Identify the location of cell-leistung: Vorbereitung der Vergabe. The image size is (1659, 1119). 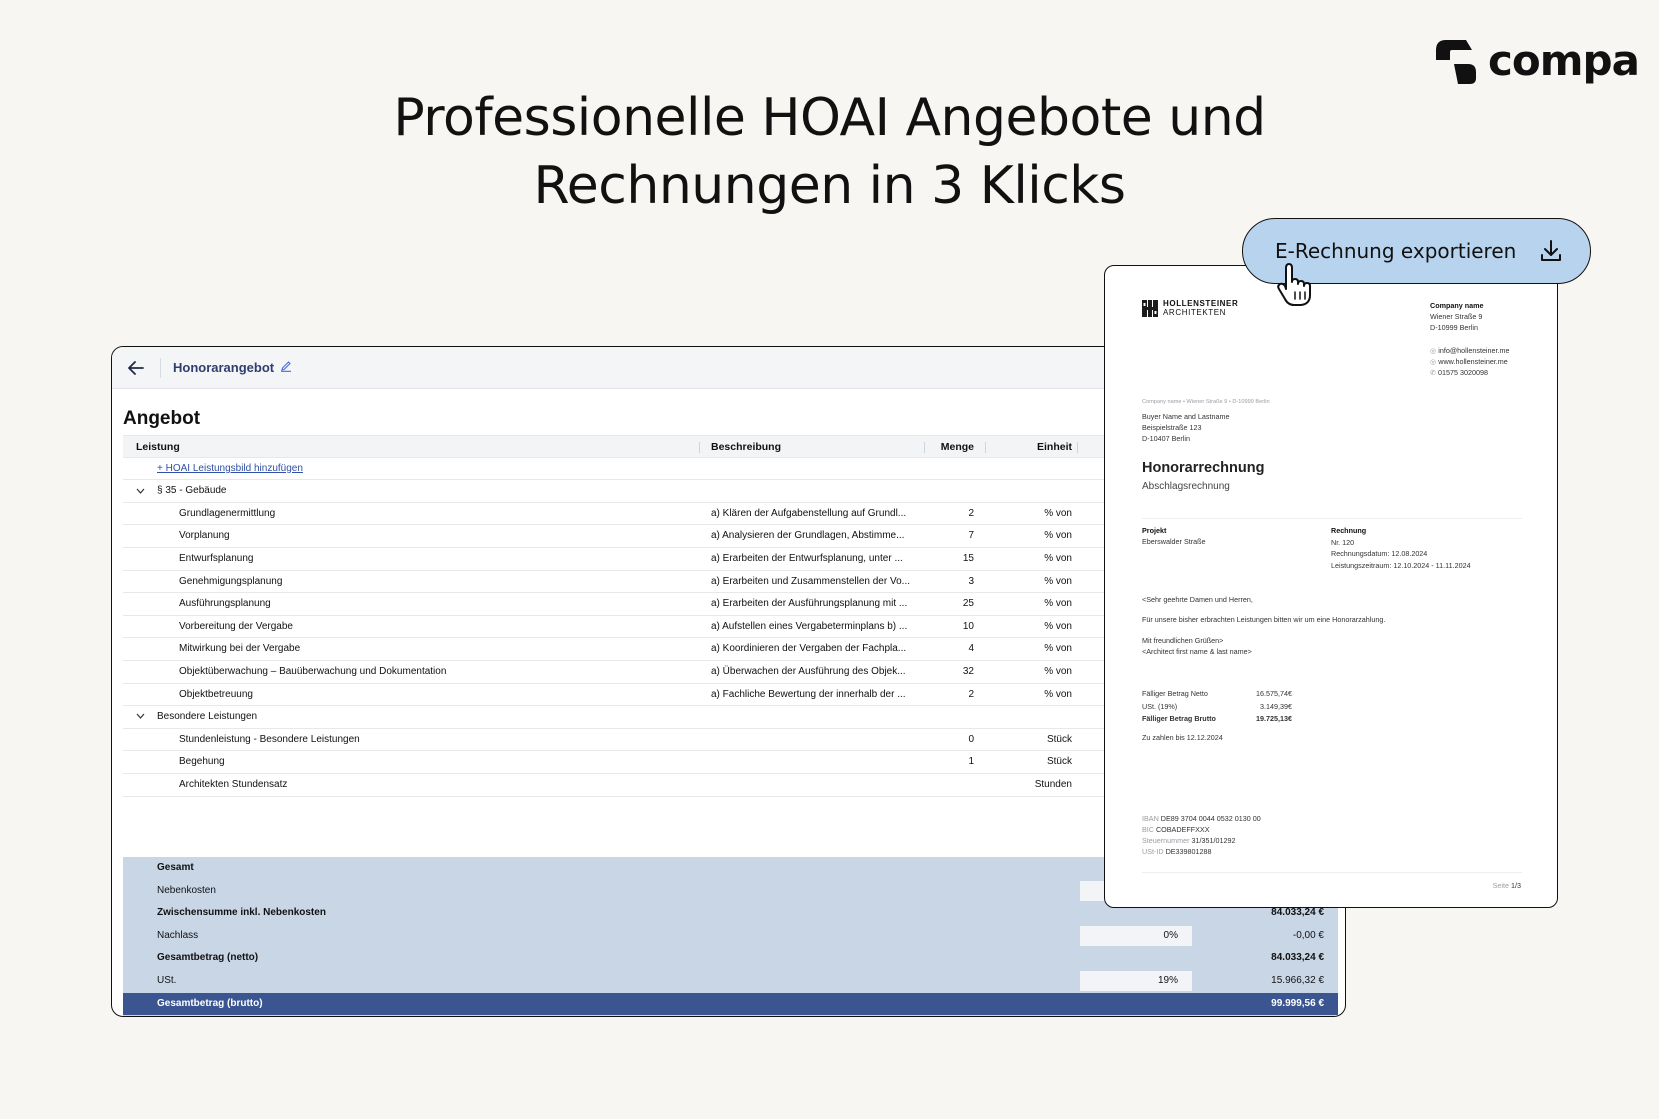
(236, 626).